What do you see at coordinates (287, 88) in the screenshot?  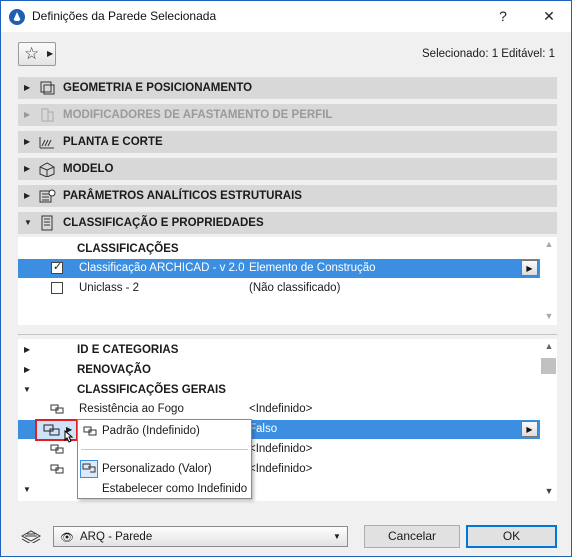 I see `panel-geometria: ▶ GEOMETRIA E POSICIONAMENTO` at bounding box center [287, 88].